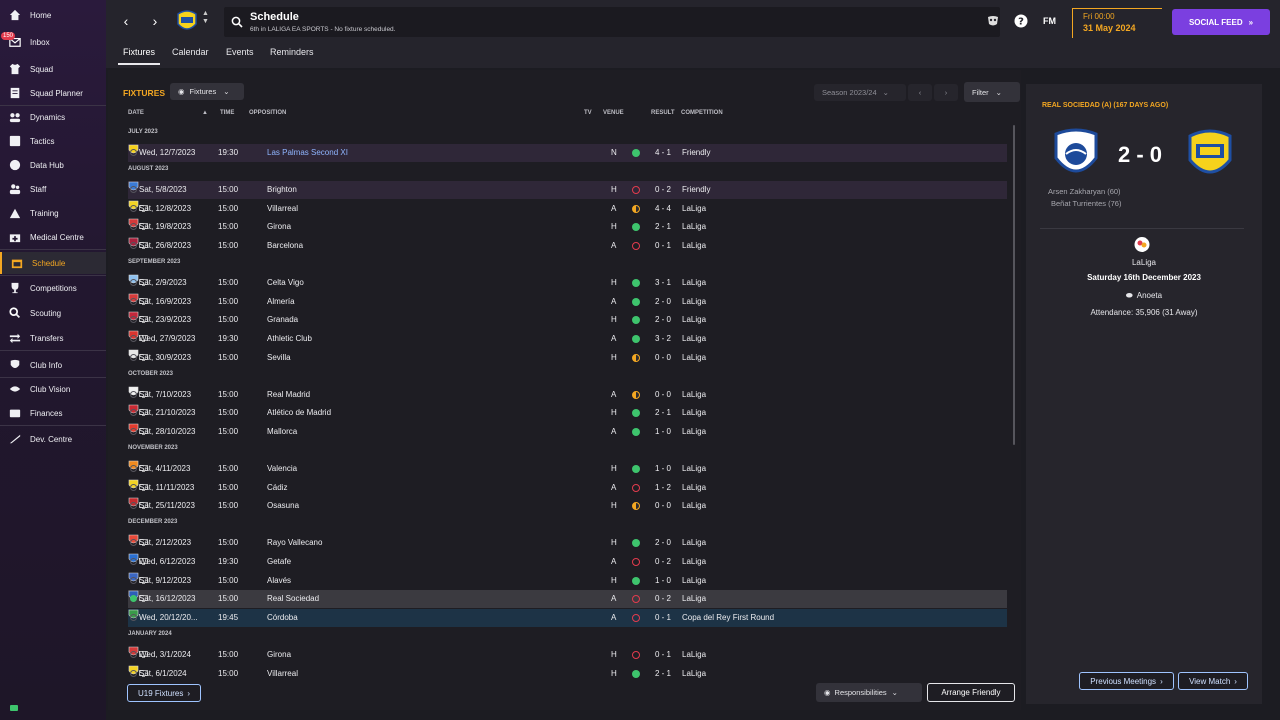 The image size is (1280, 720). I want to click on sidebar-item-finances: Finances, so click(53, 413).